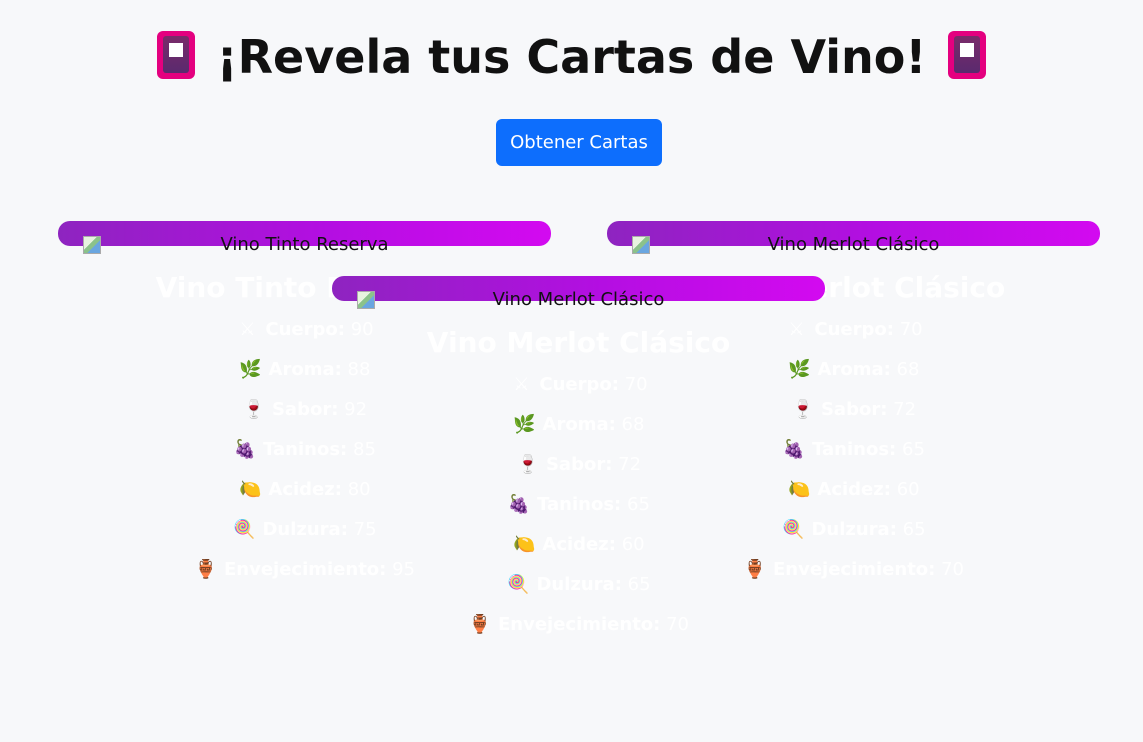 Image resolution: width=1143 pixels, height=742 pixels. I want to click on page-title-text: ¡Revela tus Cartas de Vino!, so click(571, 57).